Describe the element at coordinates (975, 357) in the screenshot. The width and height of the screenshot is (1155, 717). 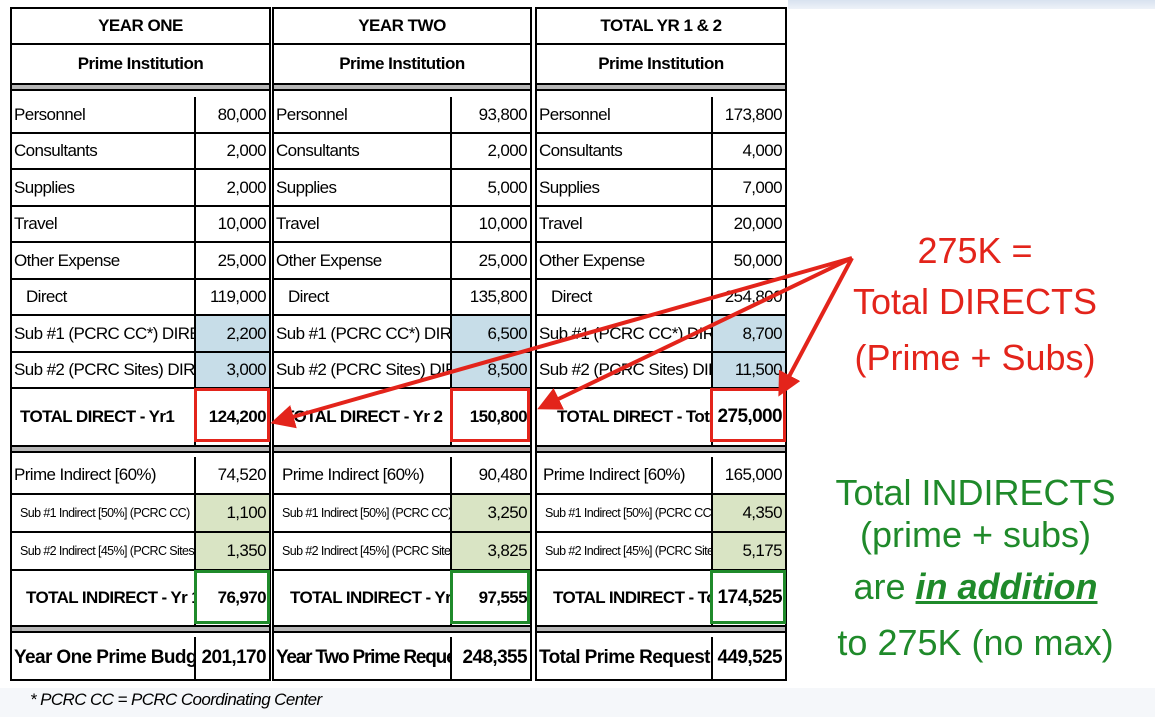
I see `directs-line-3: (Prime + Subs)` at that location.